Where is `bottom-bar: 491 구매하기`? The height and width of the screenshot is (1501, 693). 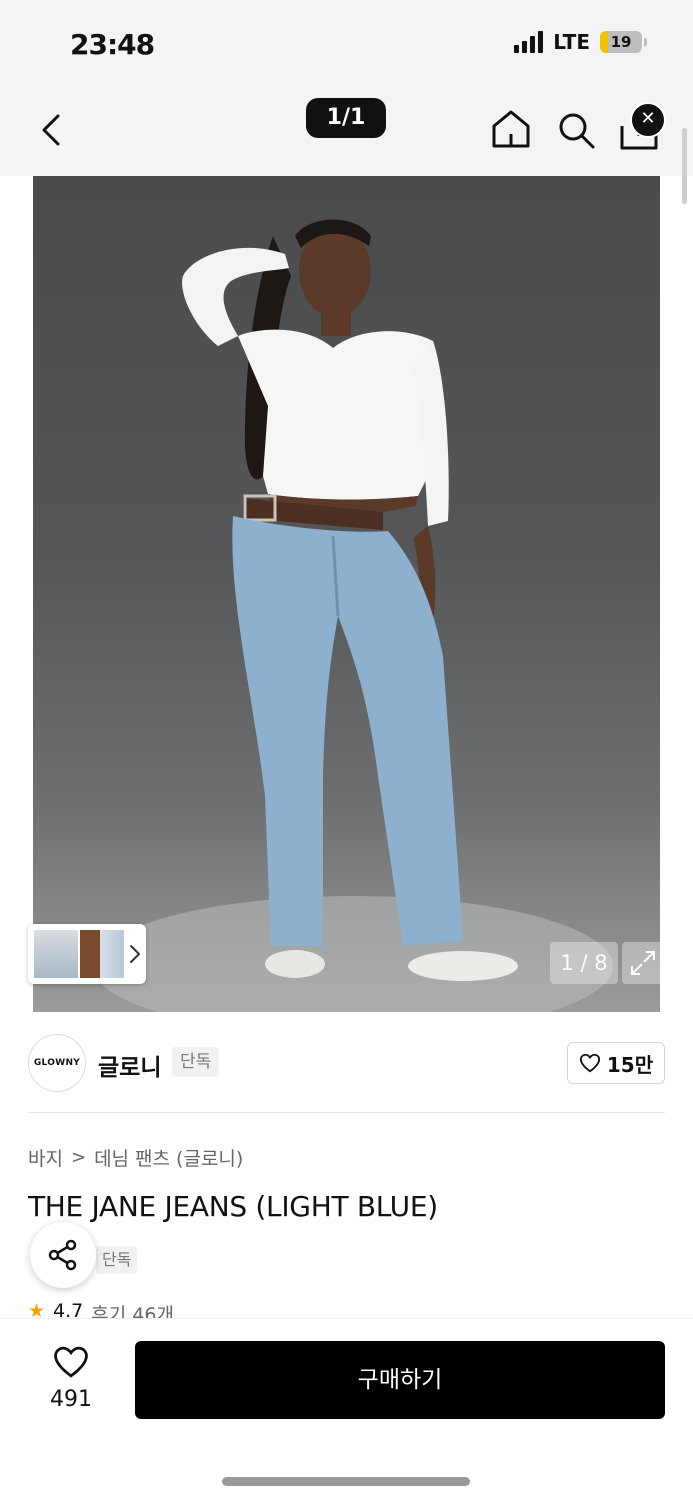 bottom-bar: 491 구매하기 is located at coordinates (346, 1409).